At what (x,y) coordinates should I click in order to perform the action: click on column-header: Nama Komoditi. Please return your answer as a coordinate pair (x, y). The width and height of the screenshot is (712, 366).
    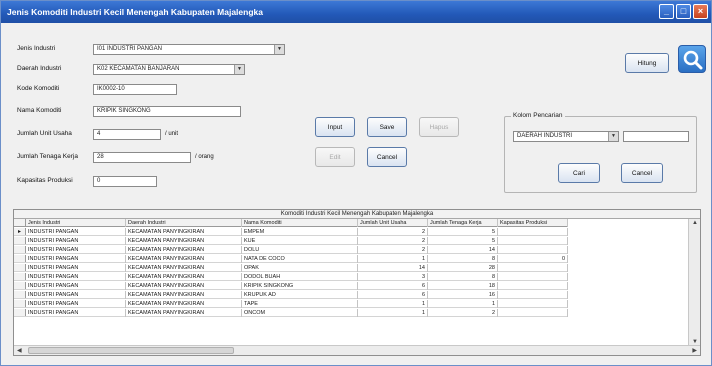
    Looking at the image, I should click on (300, 223).